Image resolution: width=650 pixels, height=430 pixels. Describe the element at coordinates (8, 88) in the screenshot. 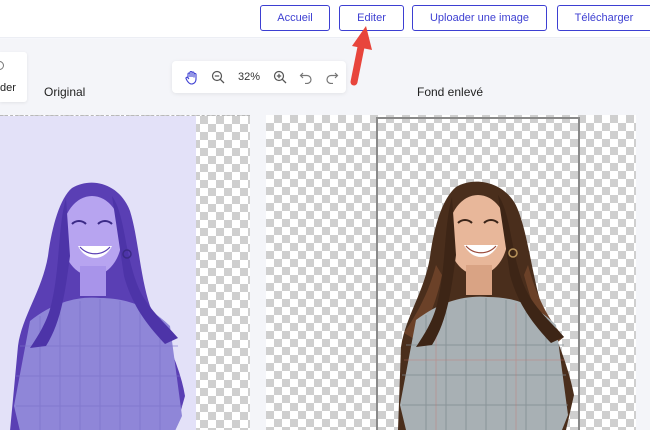

I see `side-tool-label: der` at that location.